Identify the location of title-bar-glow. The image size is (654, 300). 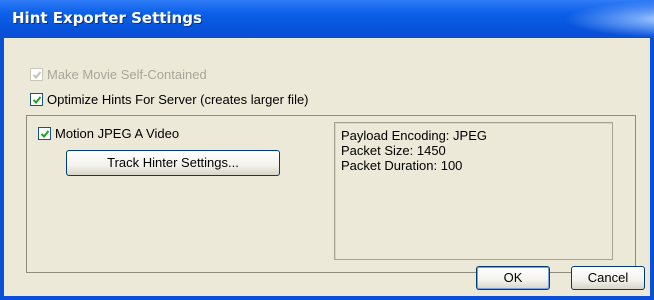
(609, 19).